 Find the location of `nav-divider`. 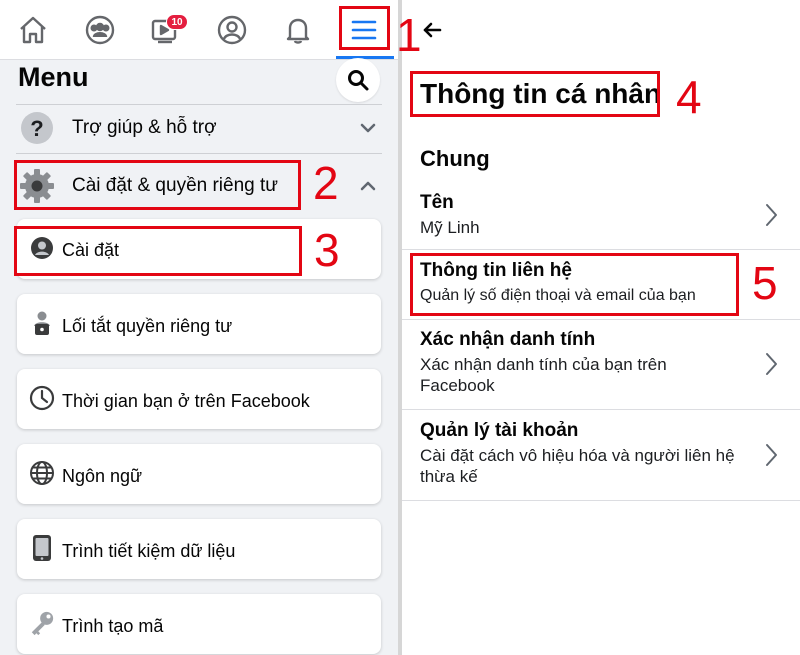

nav-divider is located at coordinates (199, 59).